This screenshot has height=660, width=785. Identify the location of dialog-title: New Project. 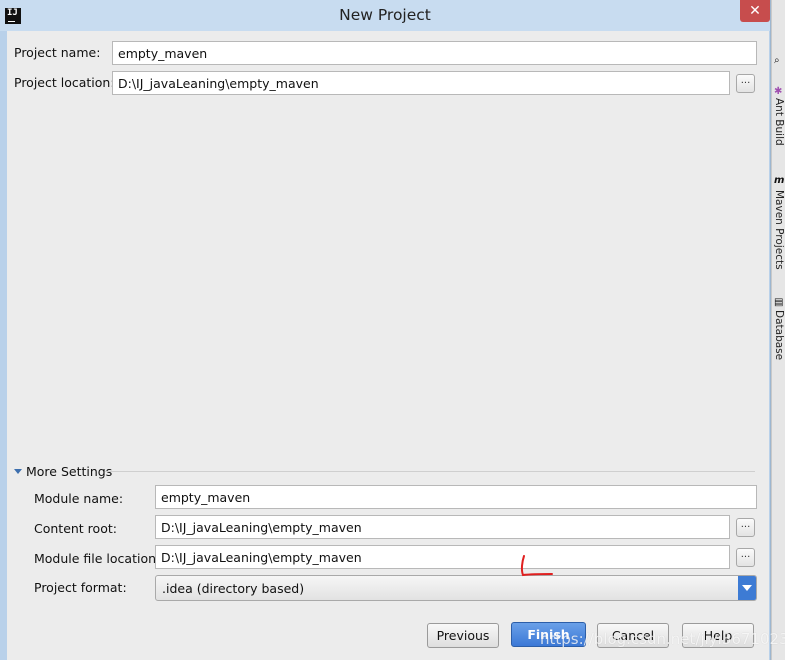
(385, 15).